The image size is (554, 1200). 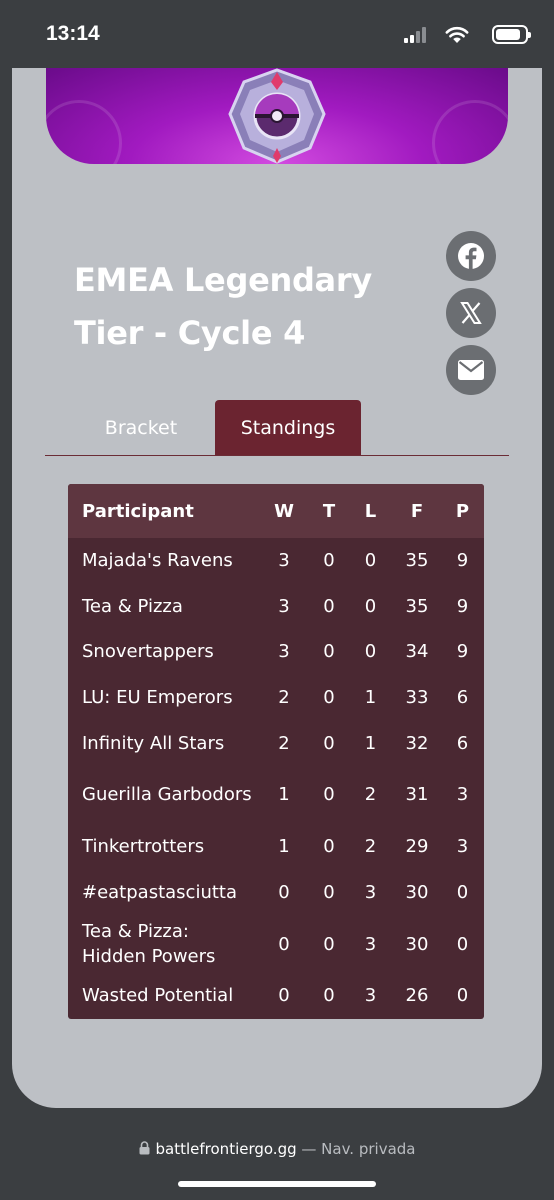 What do you see at coordinates (417, 511) in the screenshot?
I see `column-header-f: F` at bounding box center [417, 511].